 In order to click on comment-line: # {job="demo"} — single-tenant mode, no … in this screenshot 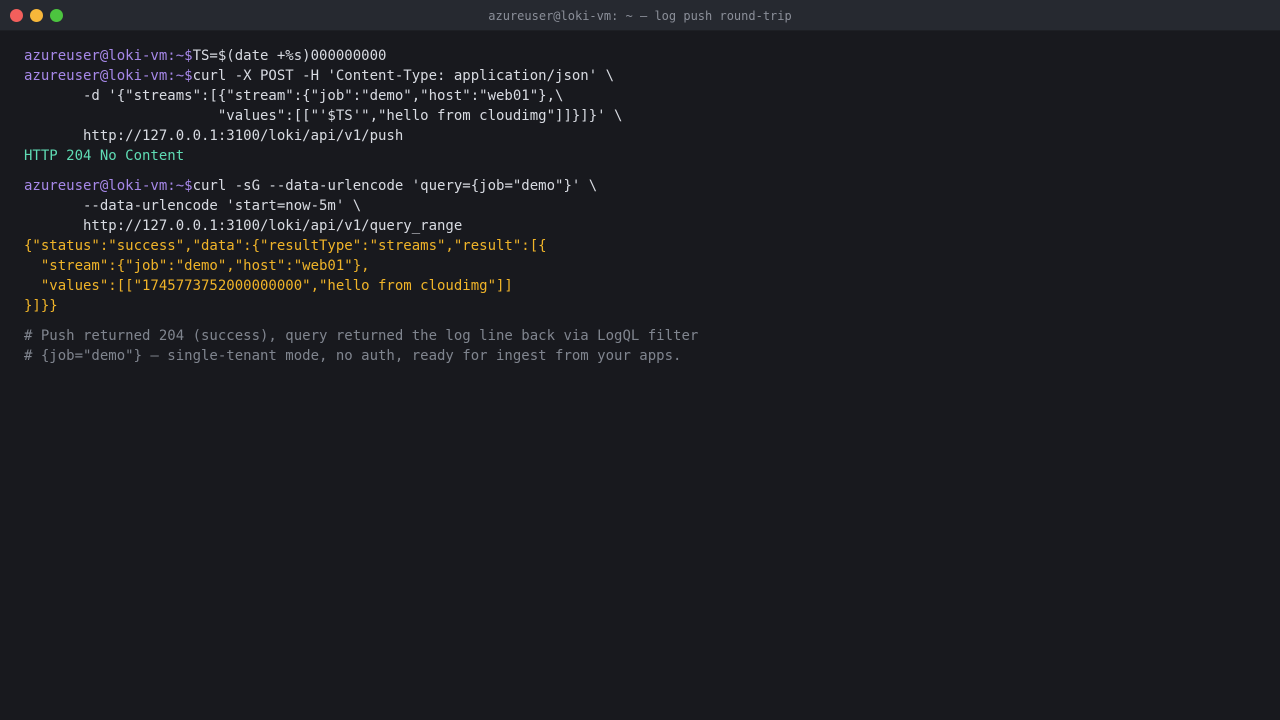, I will do `click(353, 356)`.